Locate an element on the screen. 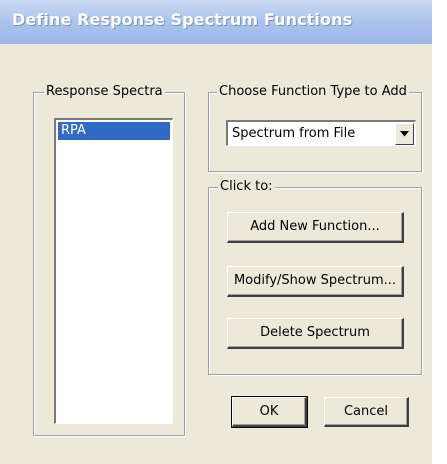 This screenshot has height=464, width=447. cancel-label: Cancel is located at coordinates (366, 411).